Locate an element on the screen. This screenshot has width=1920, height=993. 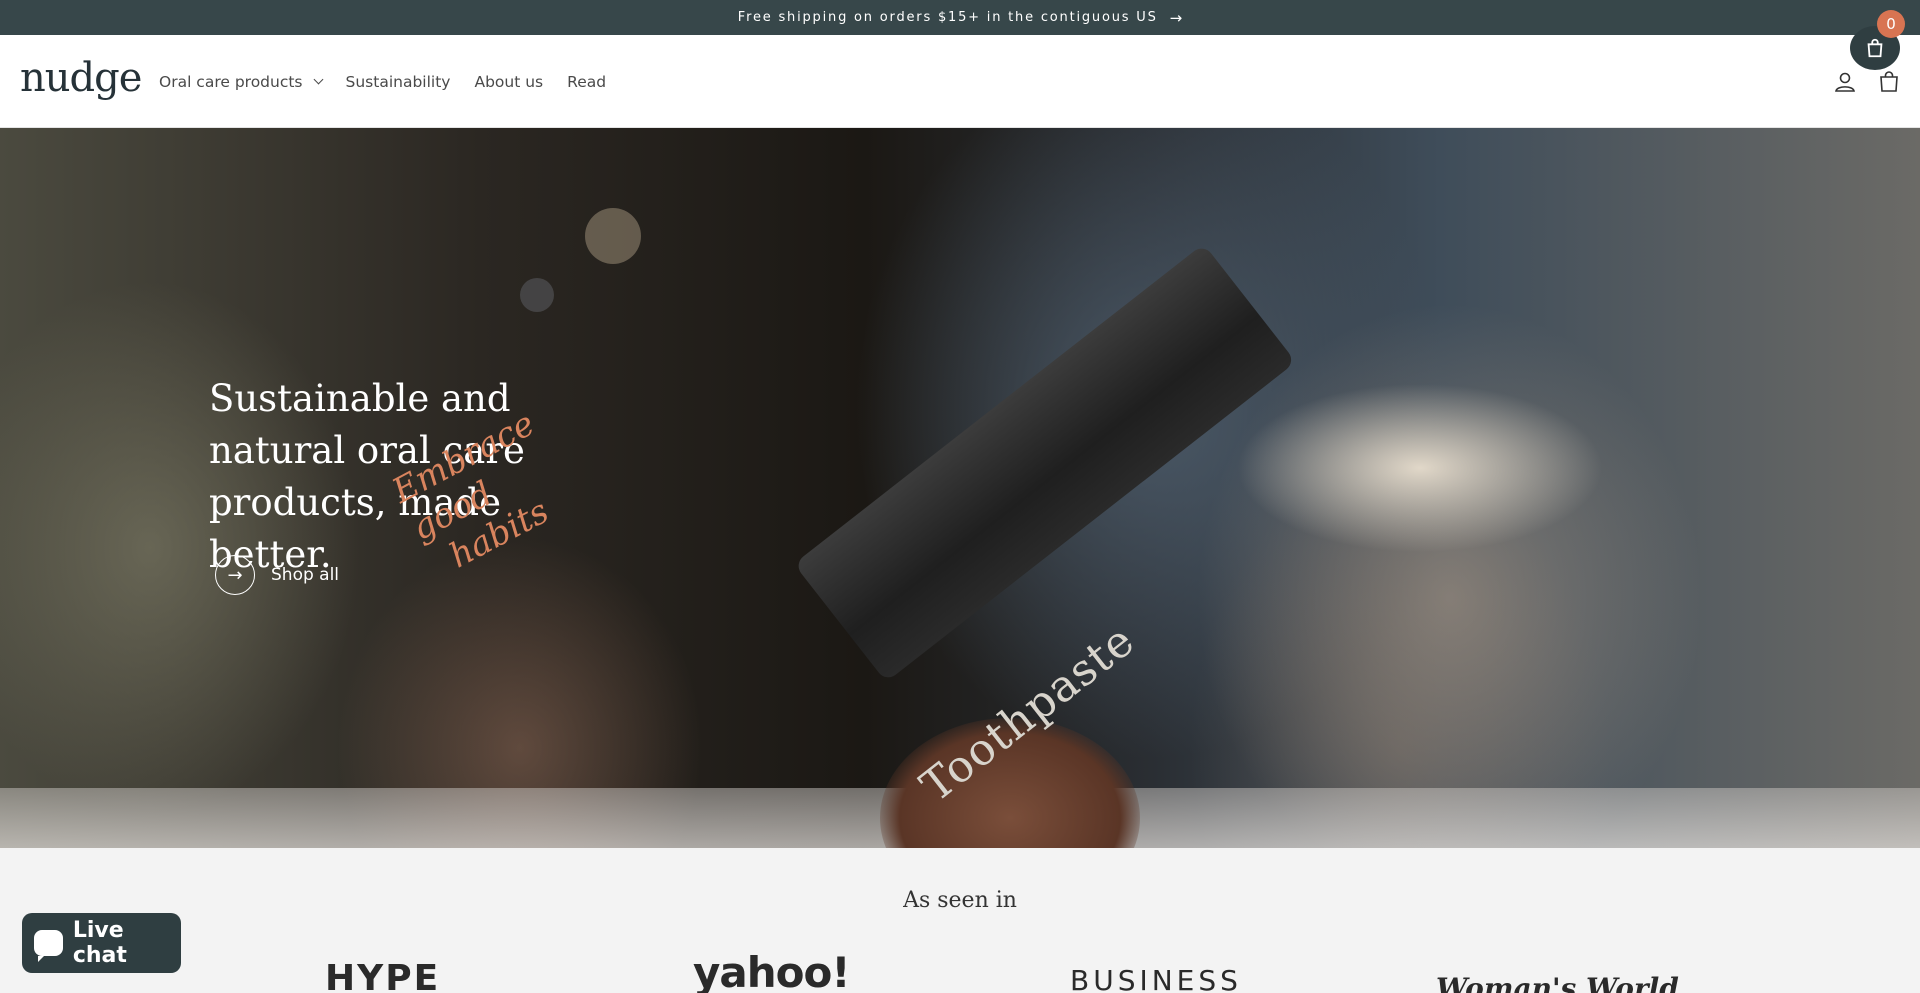
nav-item-read: Read is located at coordinates (586, 82).